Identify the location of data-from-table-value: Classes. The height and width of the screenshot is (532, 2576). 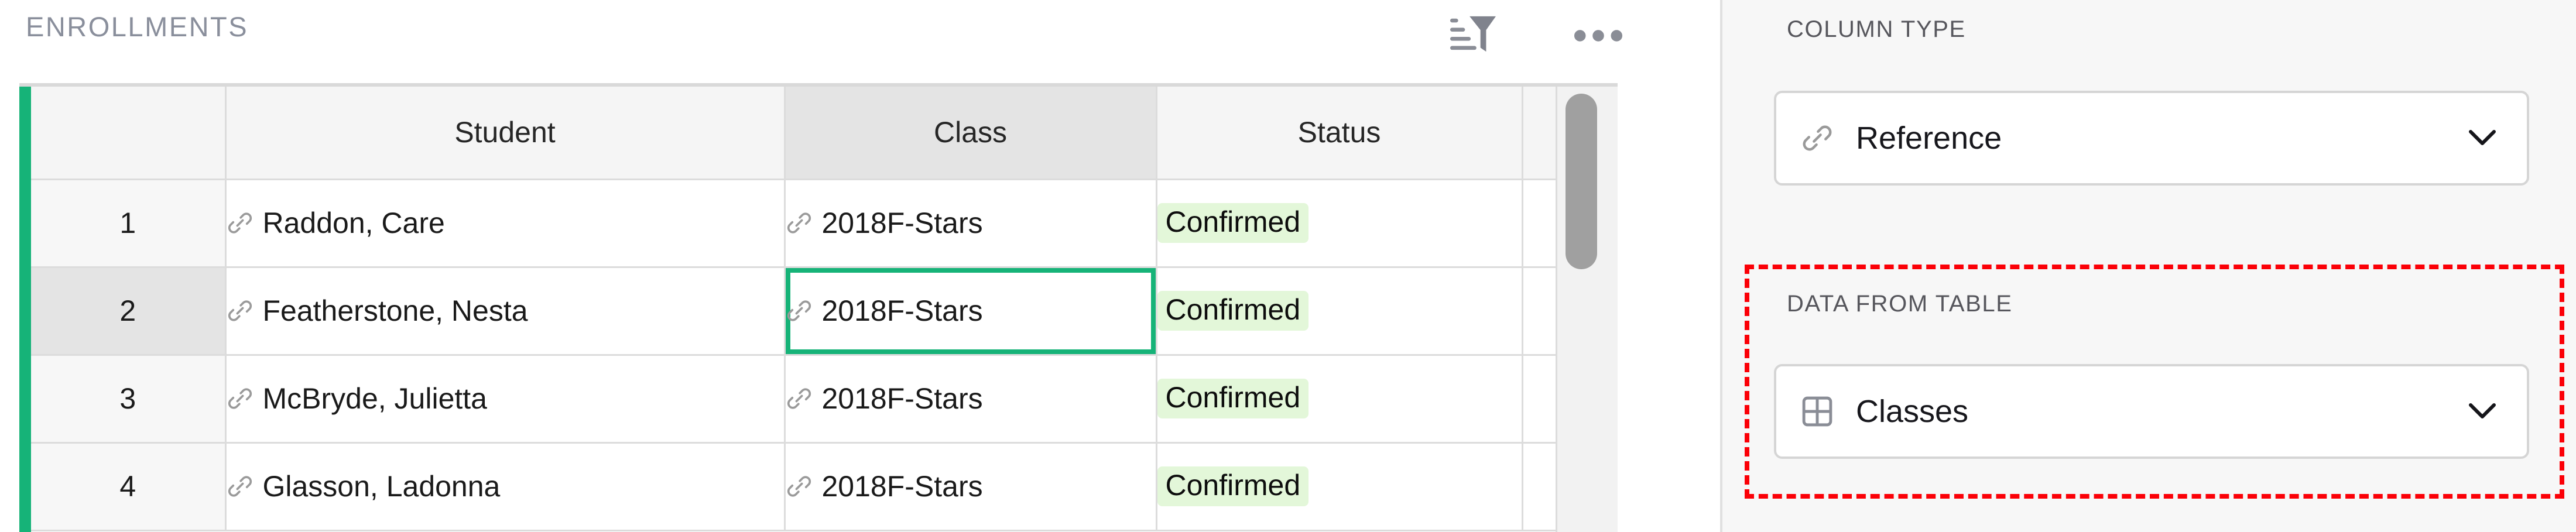
(1912, 412).